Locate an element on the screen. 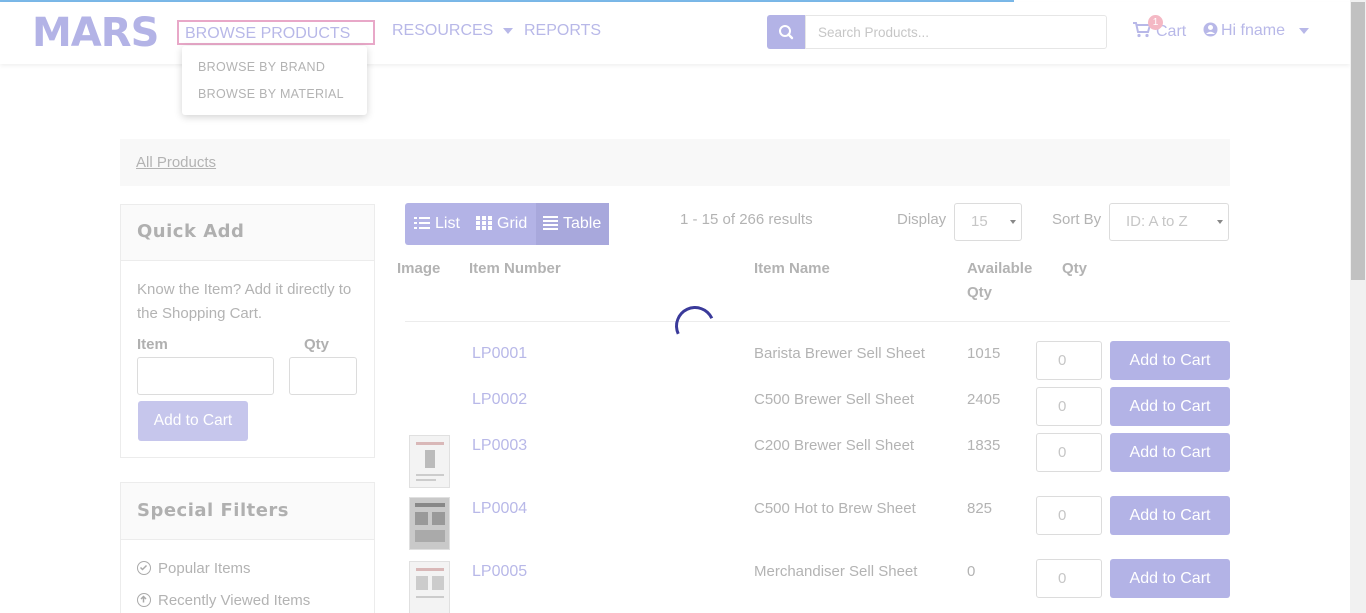 This screenshot has height=613, width=1366. display-select-value: 15 is located at coordinates (979, 221).